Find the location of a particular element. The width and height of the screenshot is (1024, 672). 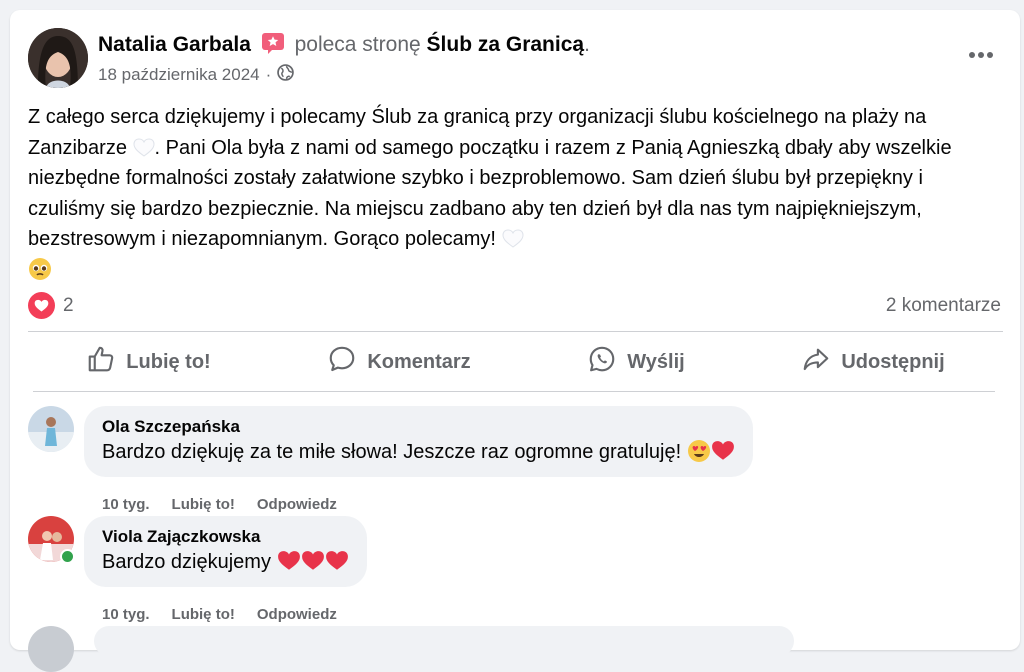

action-bar: Lubię to! Komentarz Wyślij Udostępnij is located at coordinates (515, 362).